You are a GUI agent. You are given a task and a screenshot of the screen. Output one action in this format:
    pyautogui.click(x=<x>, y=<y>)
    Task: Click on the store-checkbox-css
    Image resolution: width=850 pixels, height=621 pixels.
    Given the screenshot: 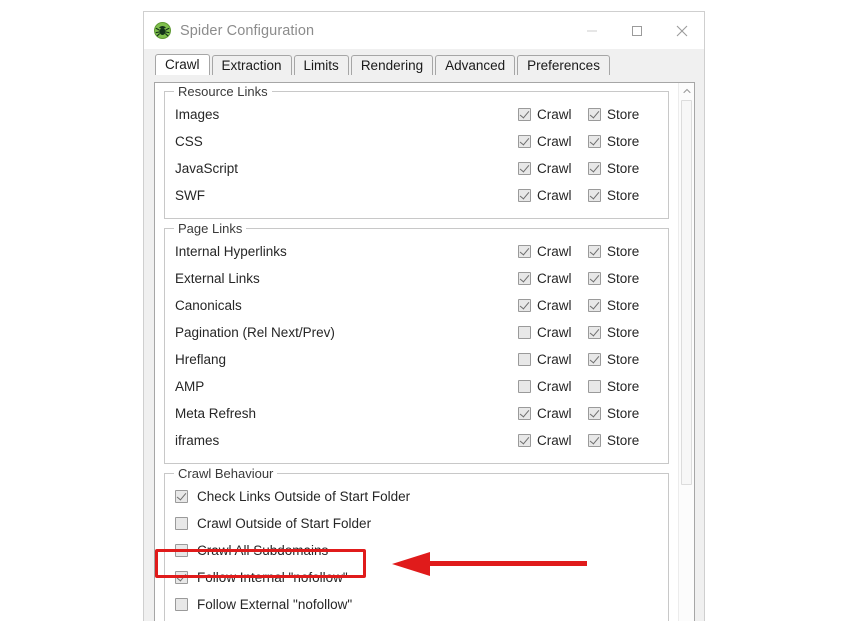 What is the action you would take?
    pyautogui.click(x=594, y=141)
    